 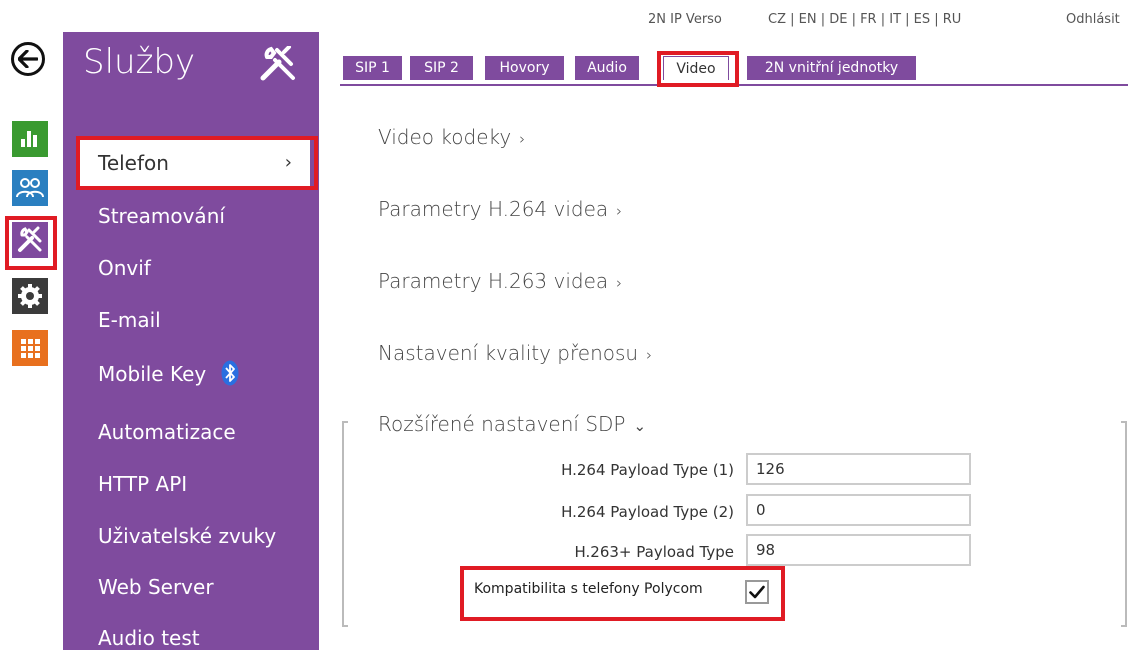 I want to click on device-name: 2N IP Verso, so click(x=685, y=19).